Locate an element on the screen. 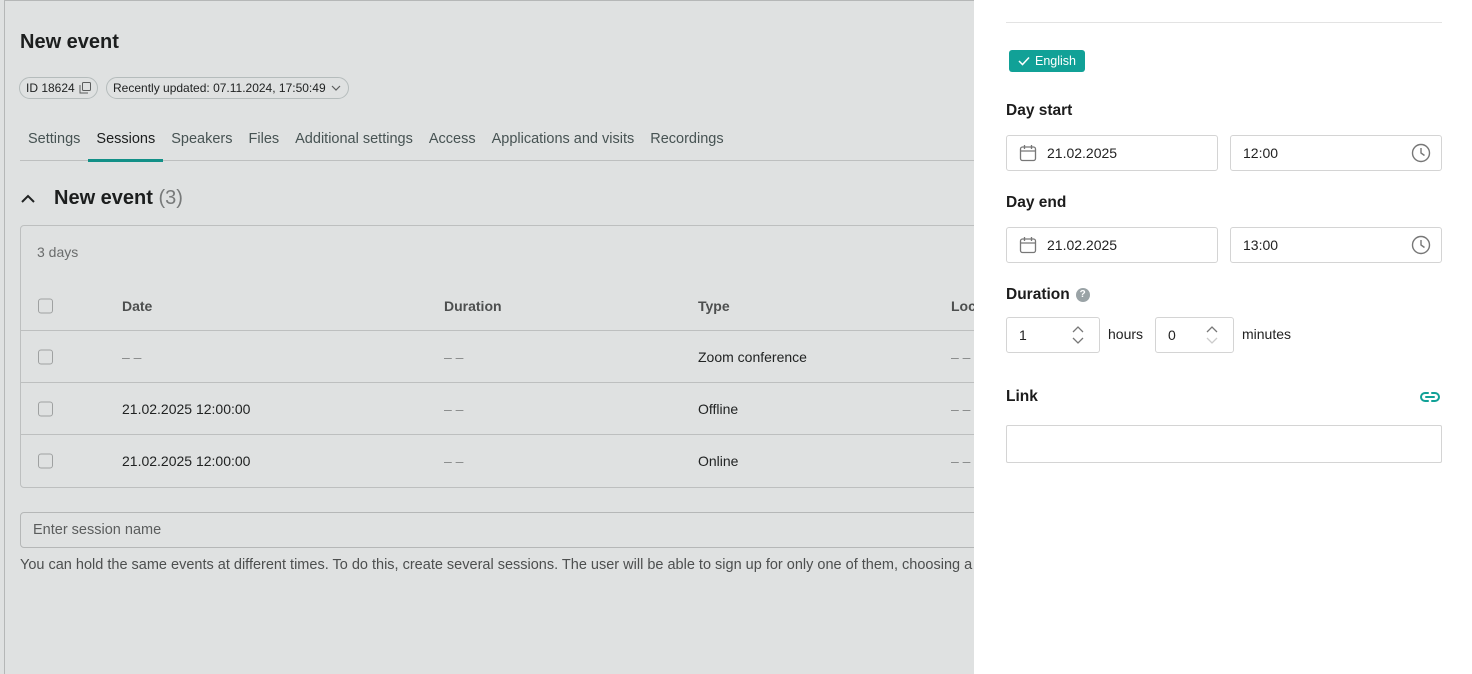 The height and width of the screenshot is (674, 1472). section-title: New event (3) is located at coordinates (118, 198).